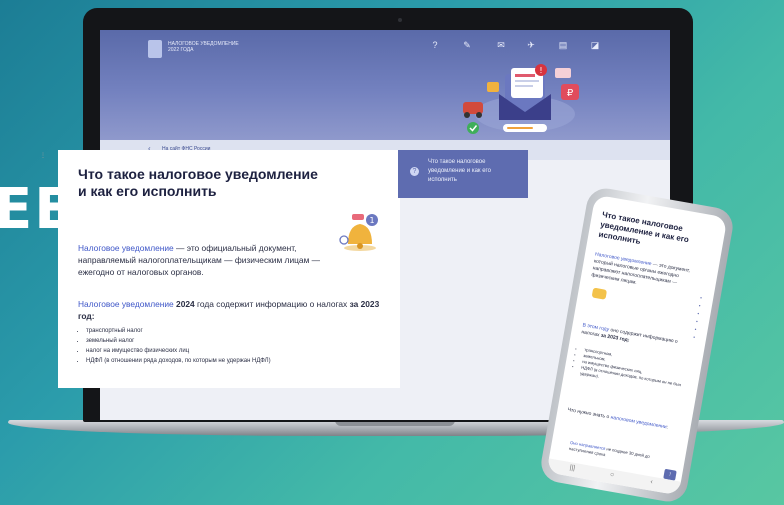 The image size is (784, 505). I want to click on phone-fourth-text: не позднее 30 дней до наступления срока, so click(609, 452).